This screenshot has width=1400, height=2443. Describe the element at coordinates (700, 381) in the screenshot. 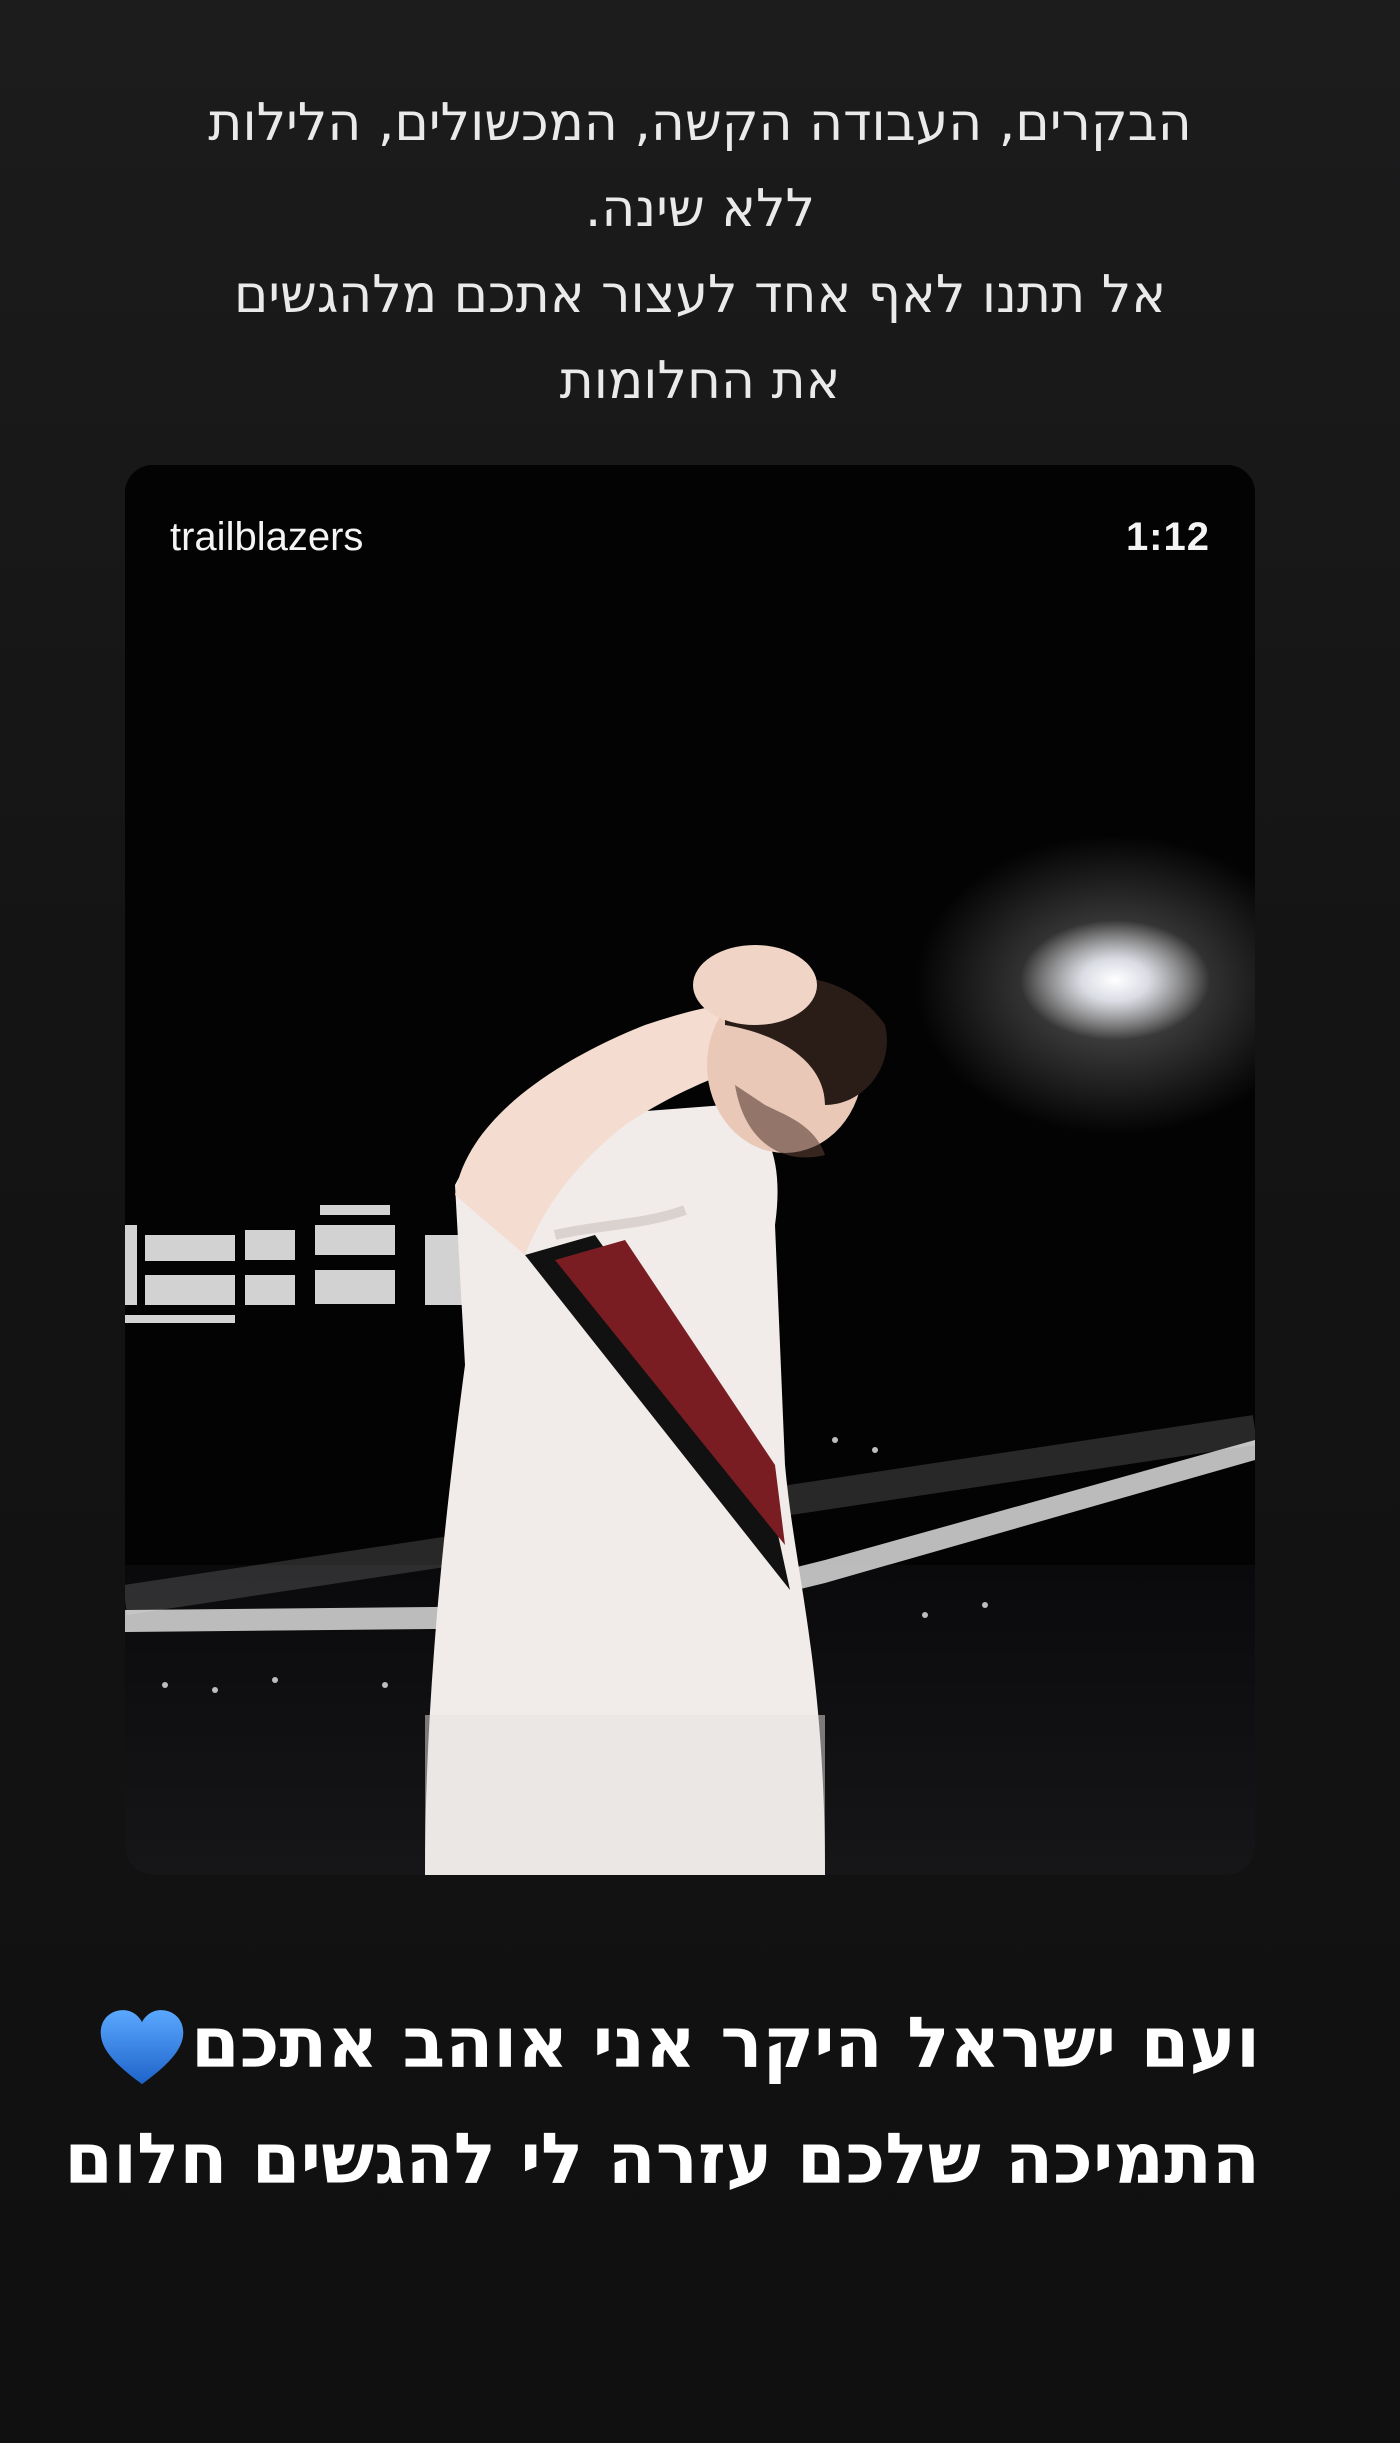

I see `caption-line: את החלומות` at that location.